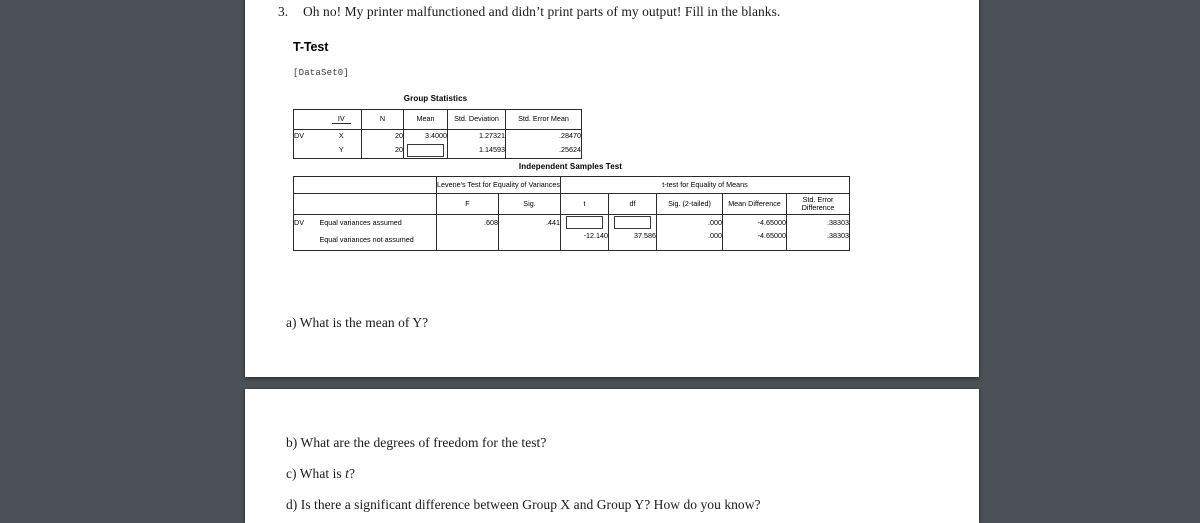 This screenshot has width=1200, height=523. I want to click on row-group-label: Y, so click(341, 149).